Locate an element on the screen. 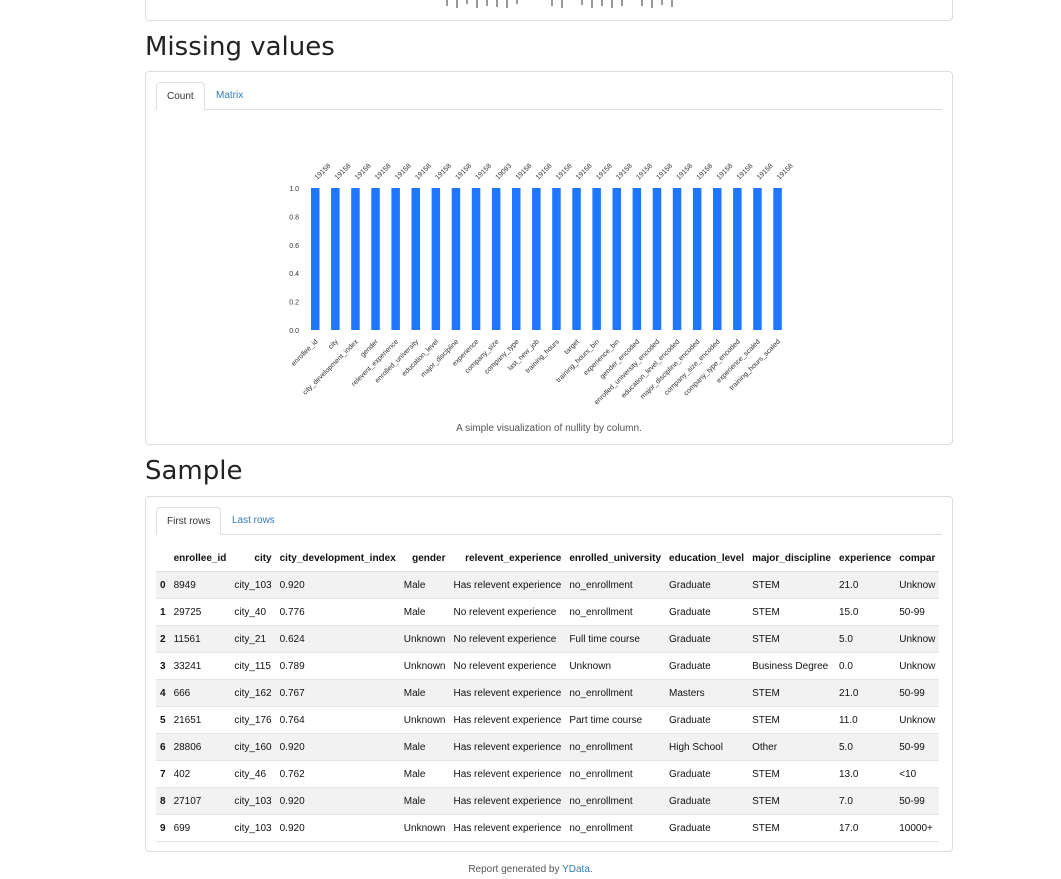 The height and width of the screenshot is (879, 1061). row-index: 9 is located at coordinates (163, 828).